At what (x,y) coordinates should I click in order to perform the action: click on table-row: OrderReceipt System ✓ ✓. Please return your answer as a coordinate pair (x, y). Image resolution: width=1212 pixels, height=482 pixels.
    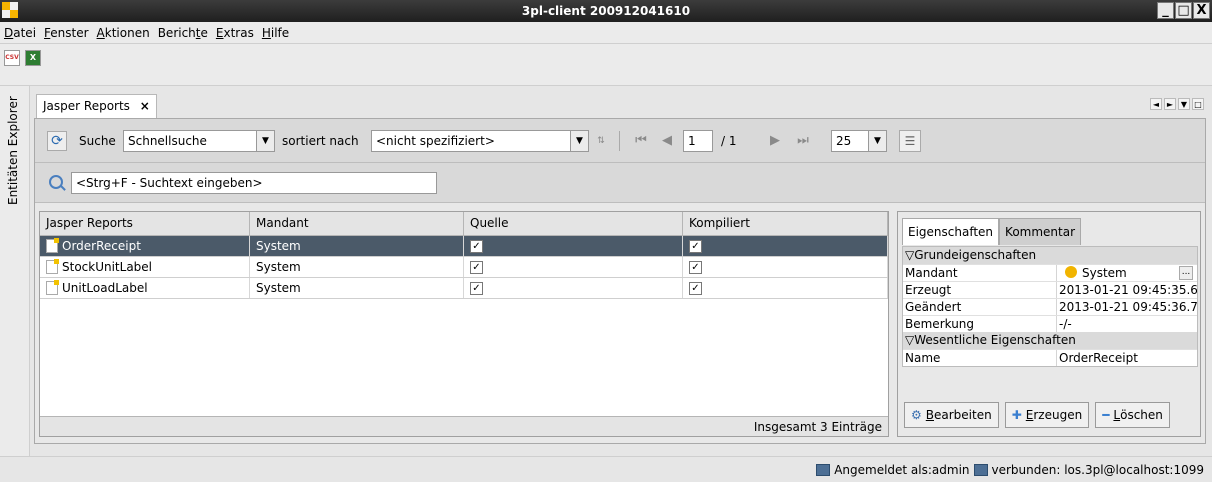
    Looking at the image, I should click on (464, 246).